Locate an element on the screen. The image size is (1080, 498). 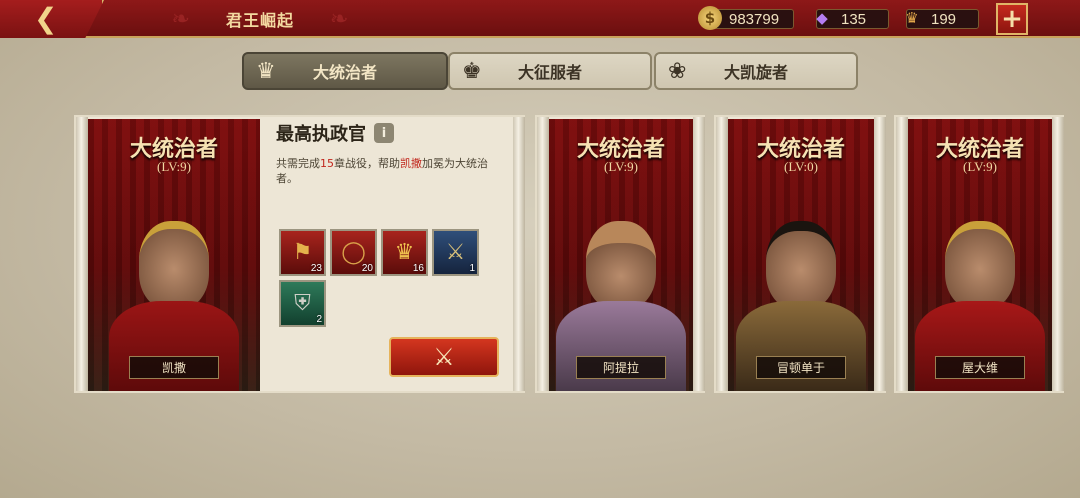
gem-counter: ◆ 135 is located at coordinates (853, 19).